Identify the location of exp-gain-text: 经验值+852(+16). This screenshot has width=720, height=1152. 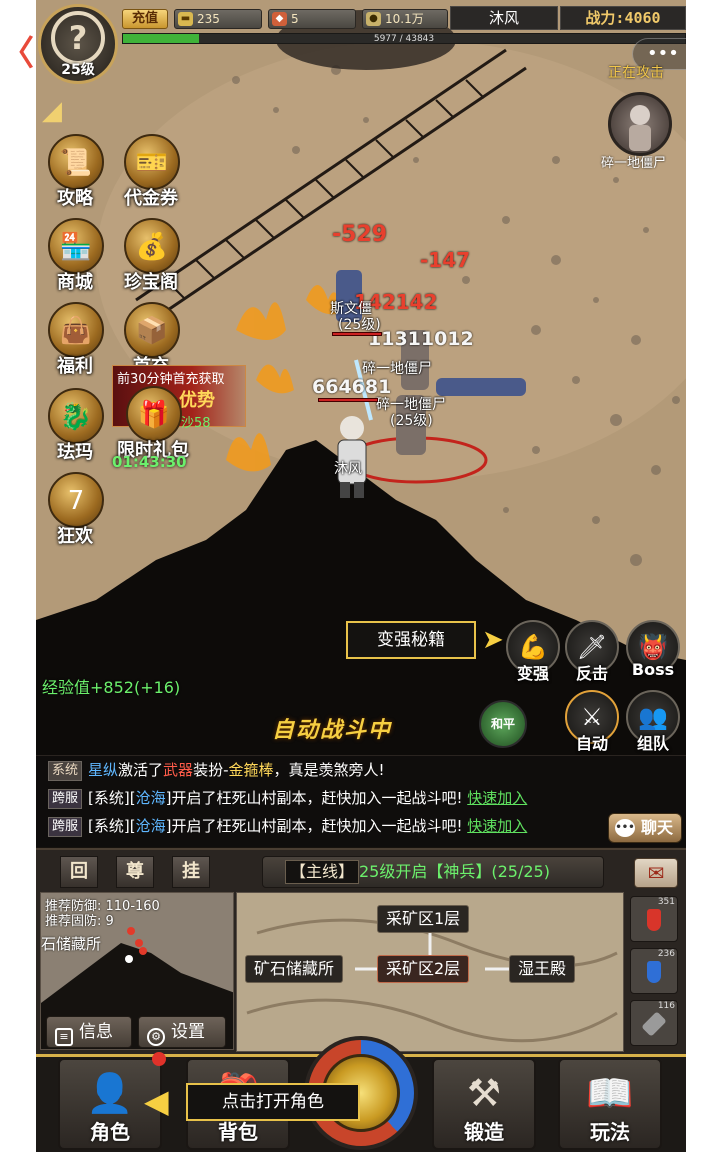
(111, 687).